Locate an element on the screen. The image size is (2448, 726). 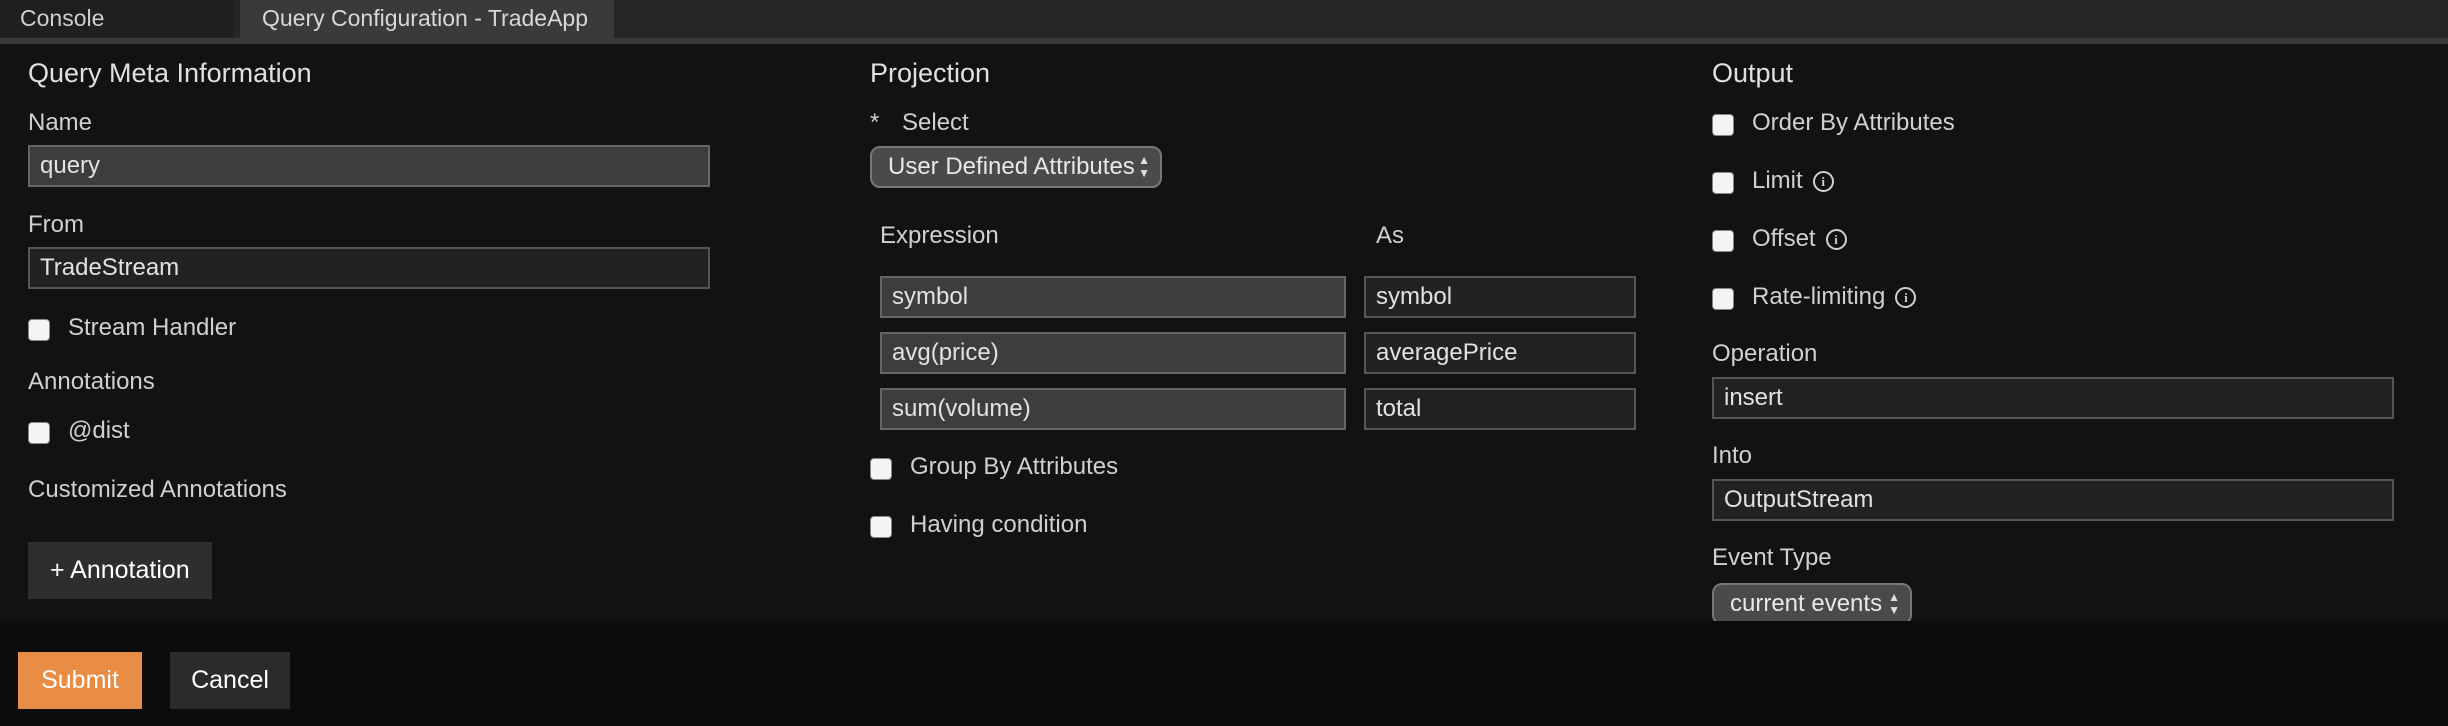
limit-checkbox is located at coordinates (1723, 183).